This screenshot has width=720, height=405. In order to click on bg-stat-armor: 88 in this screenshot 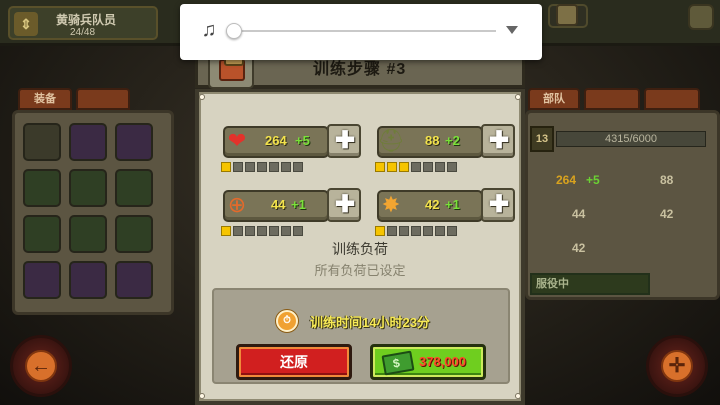, I will do `click(667, 180)`.